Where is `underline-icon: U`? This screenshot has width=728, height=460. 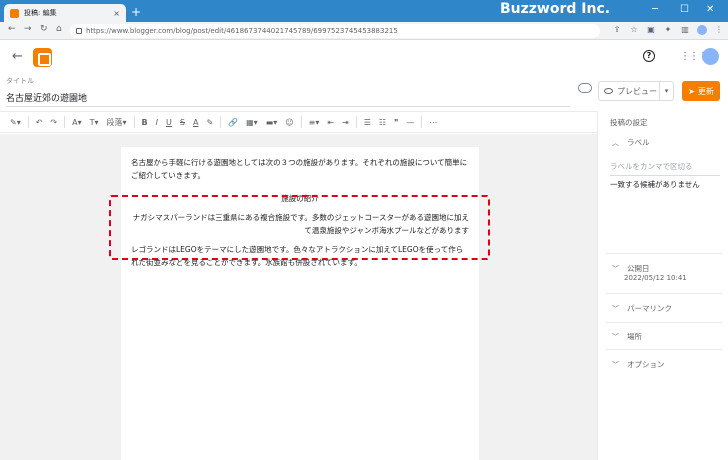
underline-icon: U is located at coordinates (169, 122).